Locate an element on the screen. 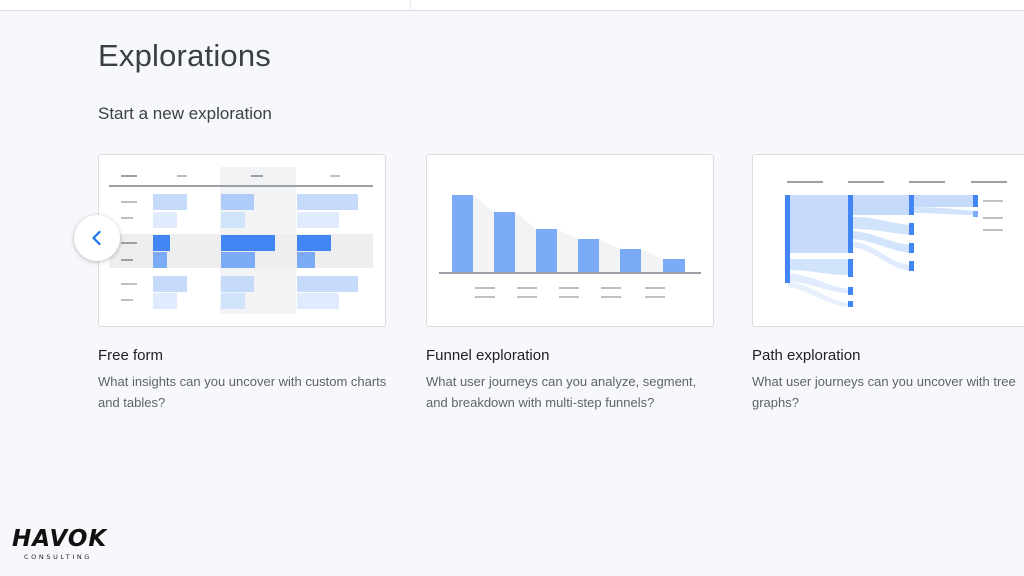 This screenshot has width=1024, height=576. page-title: Explorations is located at coordinates (184, 55).